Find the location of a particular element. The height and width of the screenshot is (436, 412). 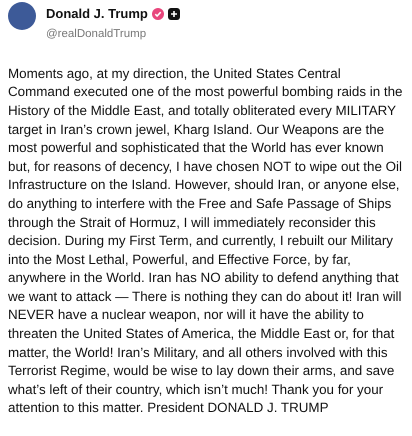

avatar is located at coordinates (22, 16).